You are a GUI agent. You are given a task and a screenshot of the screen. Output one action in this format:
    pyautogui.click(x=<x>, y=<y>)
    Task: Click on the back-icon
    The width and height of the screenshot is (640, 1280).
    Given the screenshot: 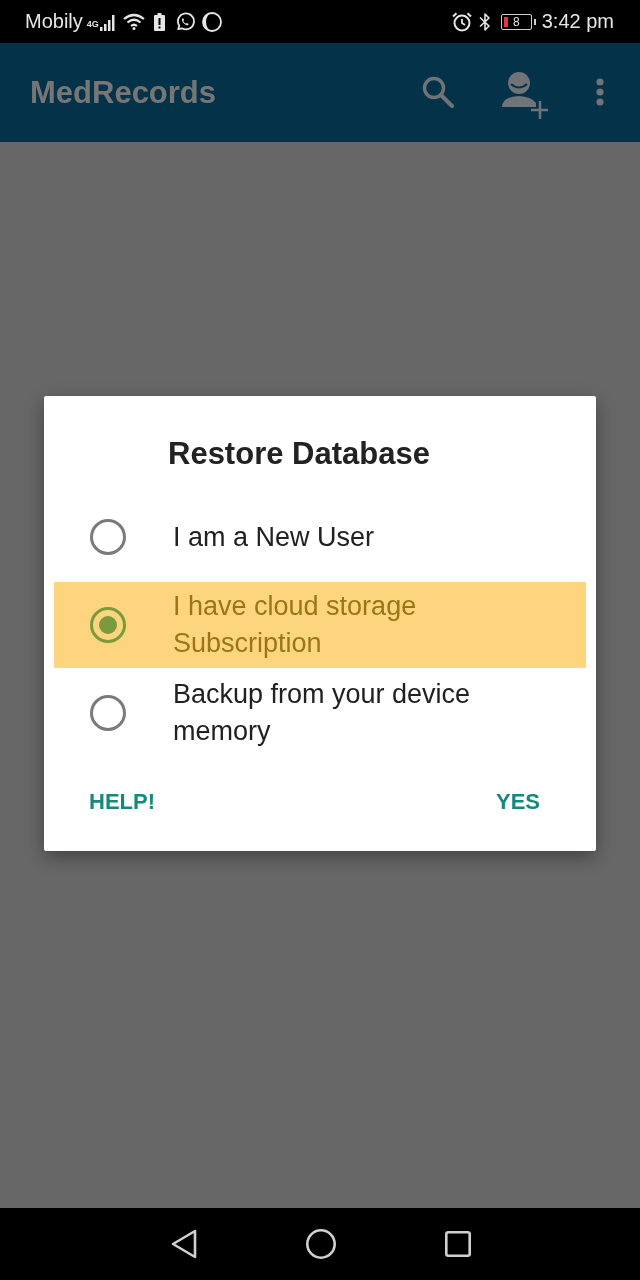 What is the action you would take?
    pyautogui.click(x=184, y=1244)
    